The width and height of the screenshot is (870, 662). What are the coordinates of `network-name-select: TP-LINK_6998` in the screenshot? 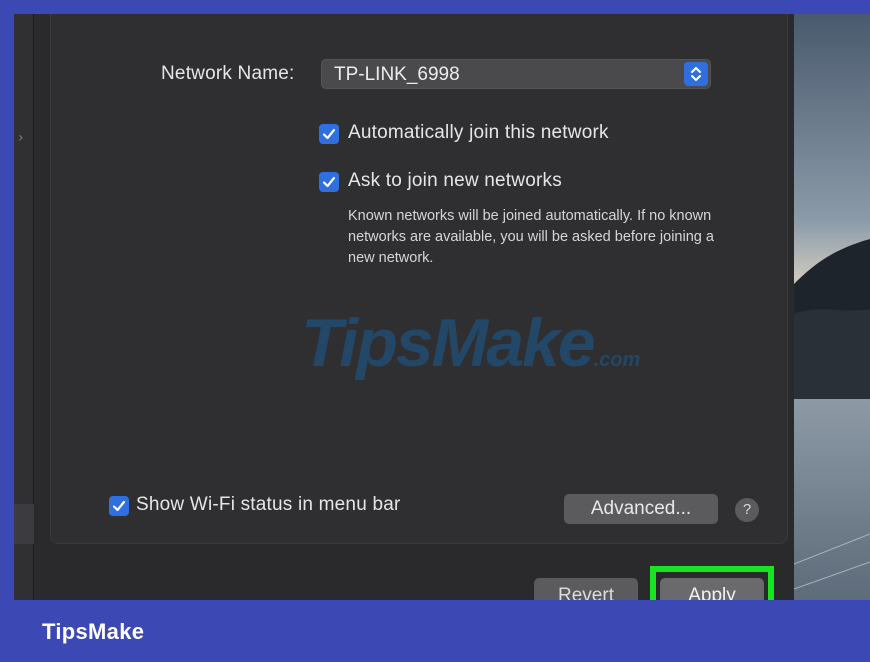 It's located at (516, 74).